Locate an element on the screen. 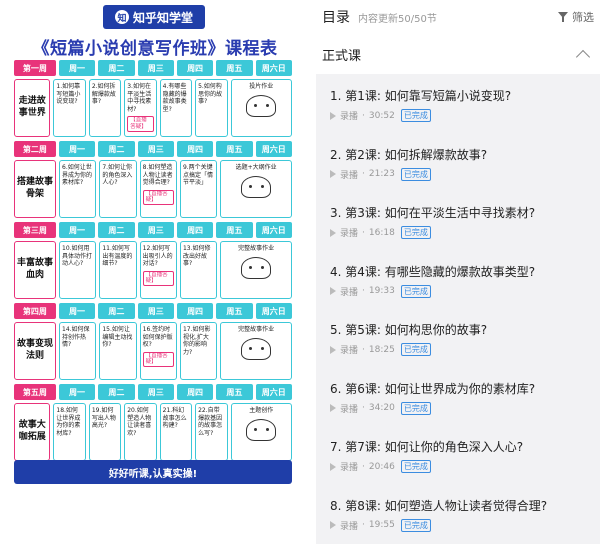 The image size is (600, 544). day-cell: 11.如何写出有温度的细节? is located at coordinates (118, 270).